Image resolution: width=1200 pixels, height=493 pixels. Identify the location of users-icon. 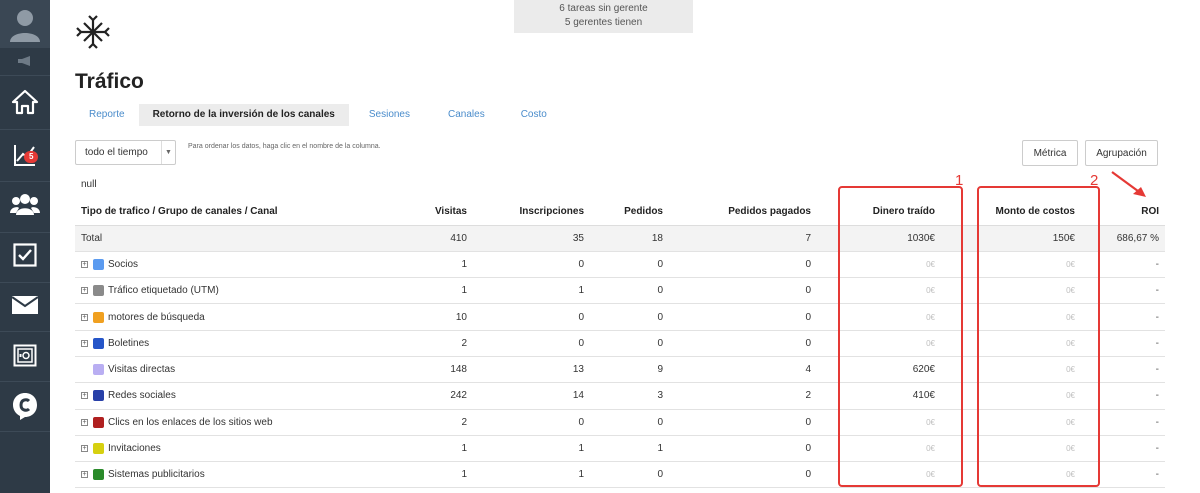
(25, 204).